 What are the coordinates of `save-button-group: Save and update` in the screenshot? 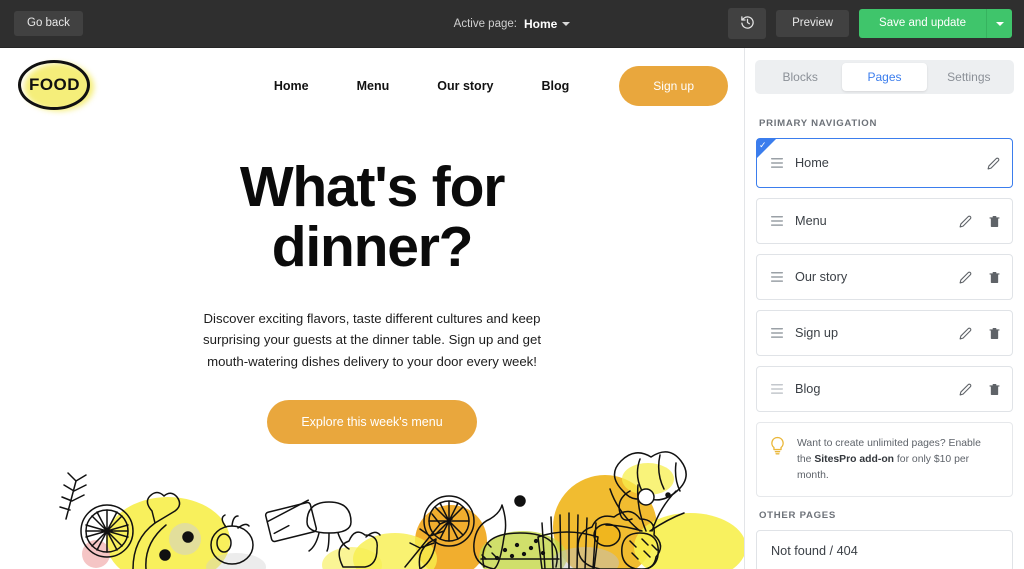 It's located at (935, 23).